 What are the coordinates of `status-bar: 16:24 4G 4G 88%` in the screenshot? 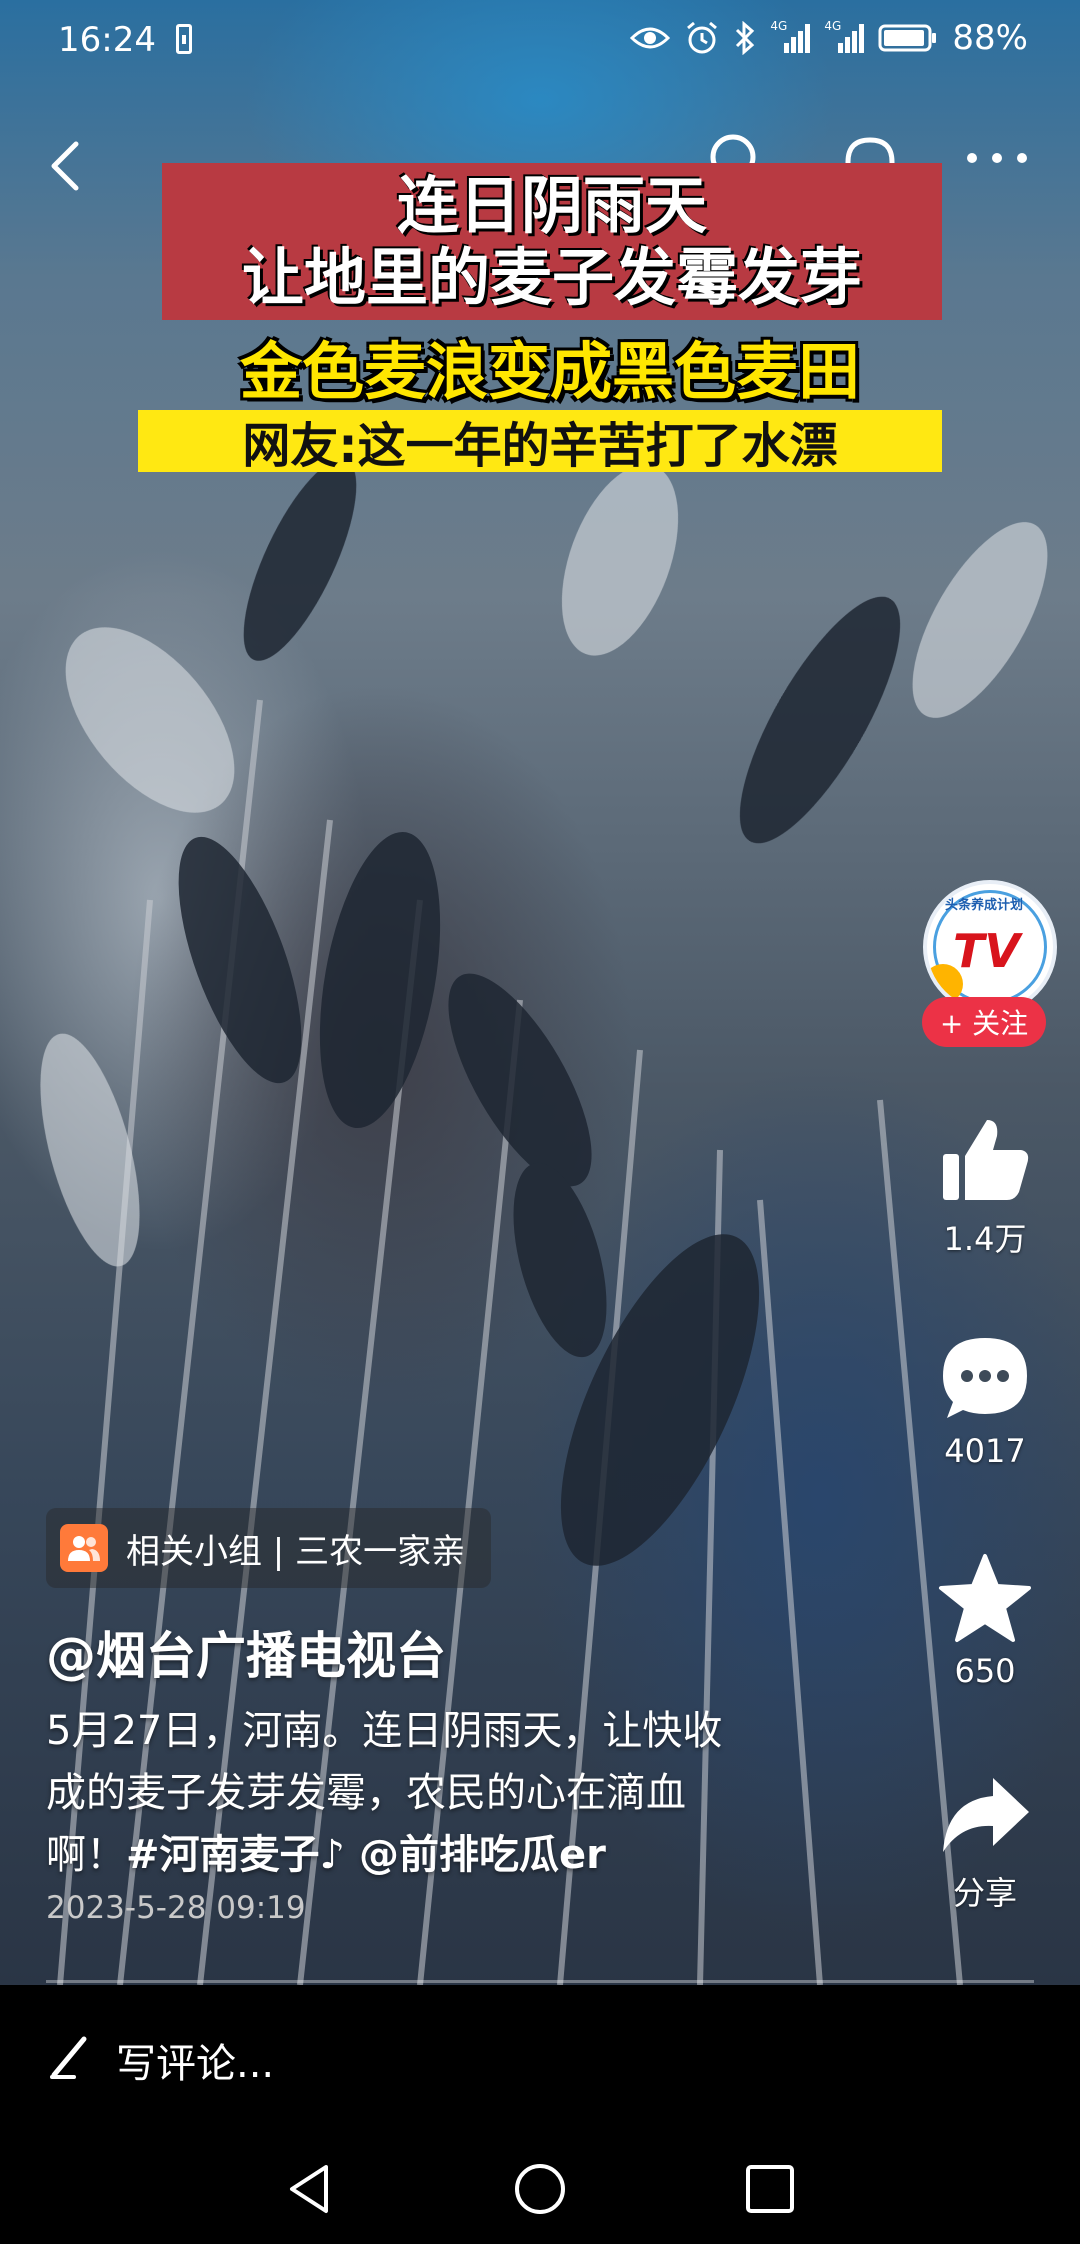 It's located at (540, 43).